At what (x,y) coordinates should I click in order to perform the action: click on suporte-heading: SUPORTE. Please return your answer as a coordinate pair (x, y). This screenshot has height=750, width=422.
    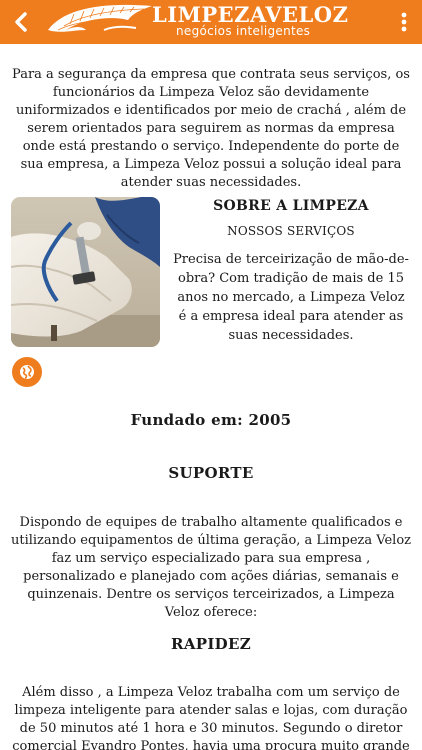
    Looking at the image, I should click on (211, 473).